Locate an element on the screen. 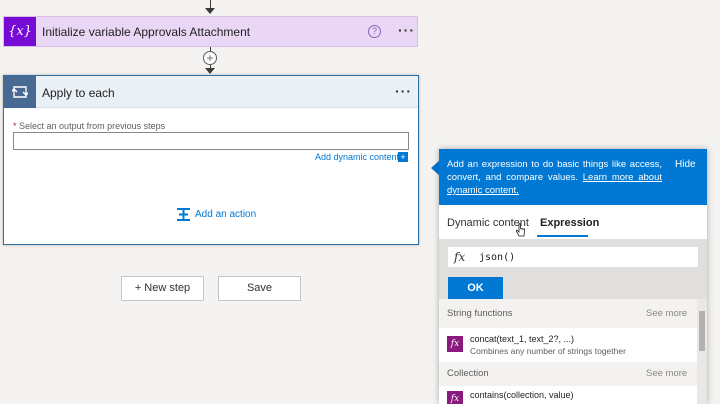 Image resolution: width=720 pixels, height=404 pixels. output-field-input is located at coordinates (211, 141).